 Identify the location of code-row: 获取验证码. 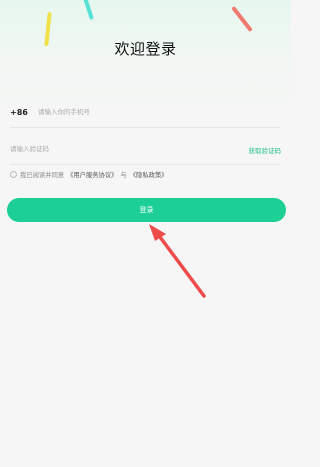
(145, 150).